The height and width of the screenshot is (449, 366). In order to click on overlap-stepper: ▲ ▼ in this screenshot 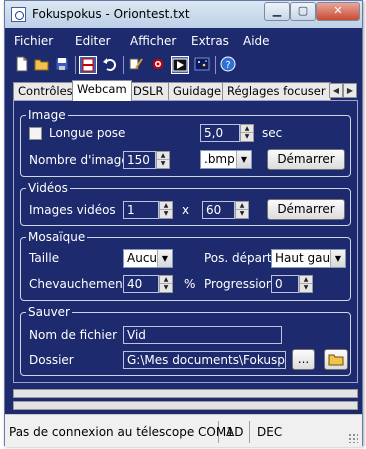, I will do `click(166, 284)`.